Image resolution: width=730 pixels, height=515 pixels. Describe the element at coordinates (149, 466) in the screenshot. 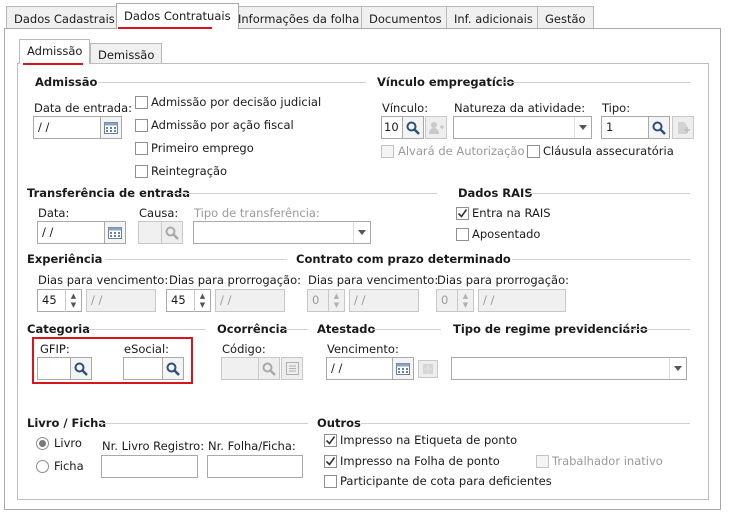

I see `nr-livro-input` at that location.